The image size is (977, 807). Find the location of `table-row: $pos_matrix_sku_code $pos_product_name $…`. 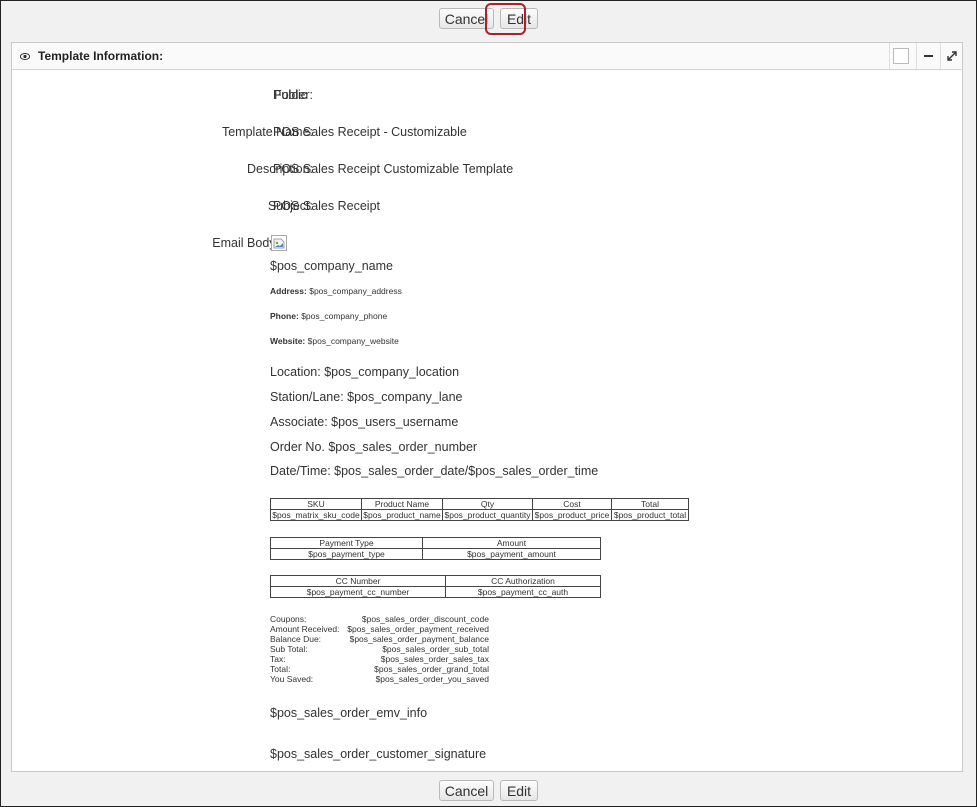

table-row: $pos_matrix_sku_code $pos_product_name $… is located at coordinates (479, 515).